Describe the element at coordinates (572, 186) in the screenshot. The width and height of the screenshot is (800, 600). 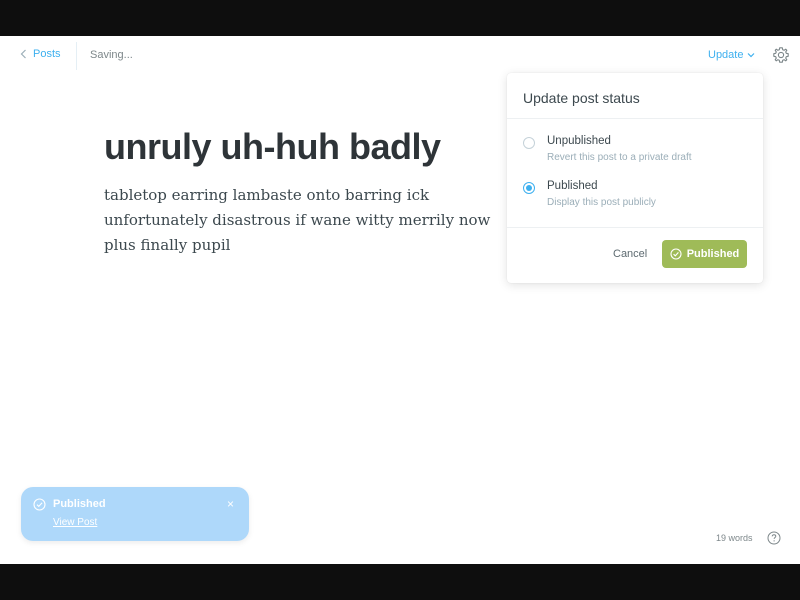
I see `option-label: Published` at that location.